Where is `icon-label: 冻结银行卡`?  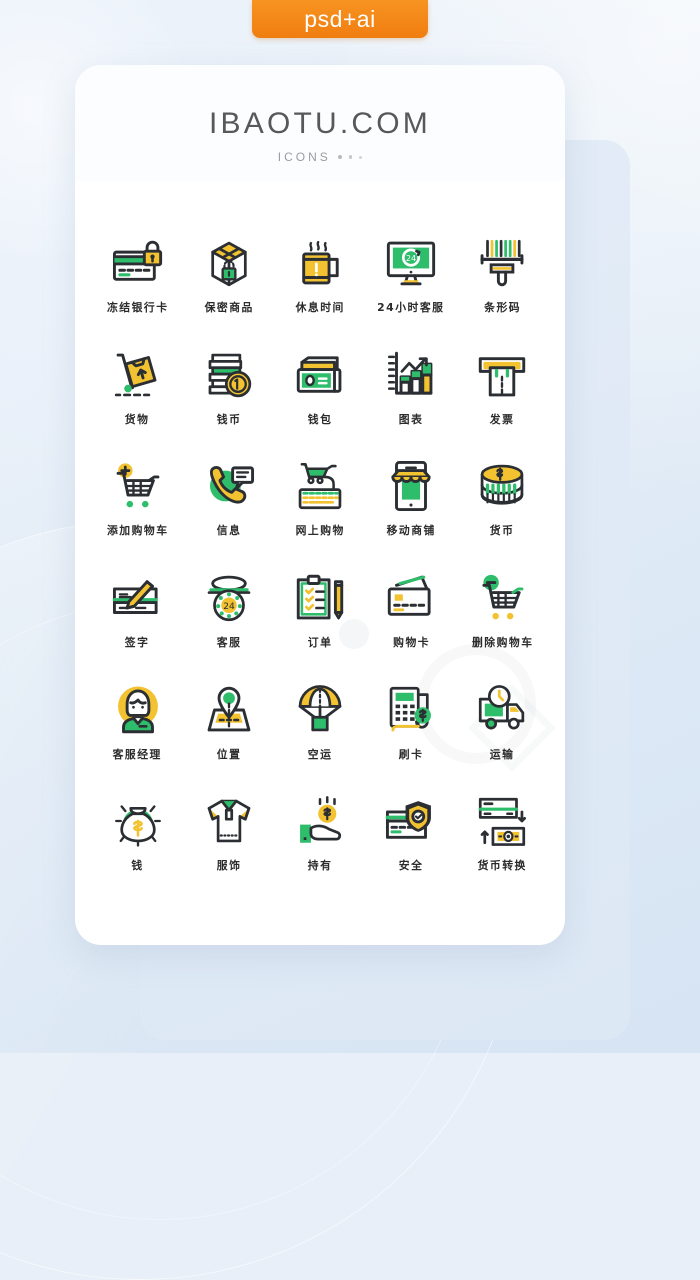
icon-label: 冻结银行卡 is located at coordinates (137, 307).